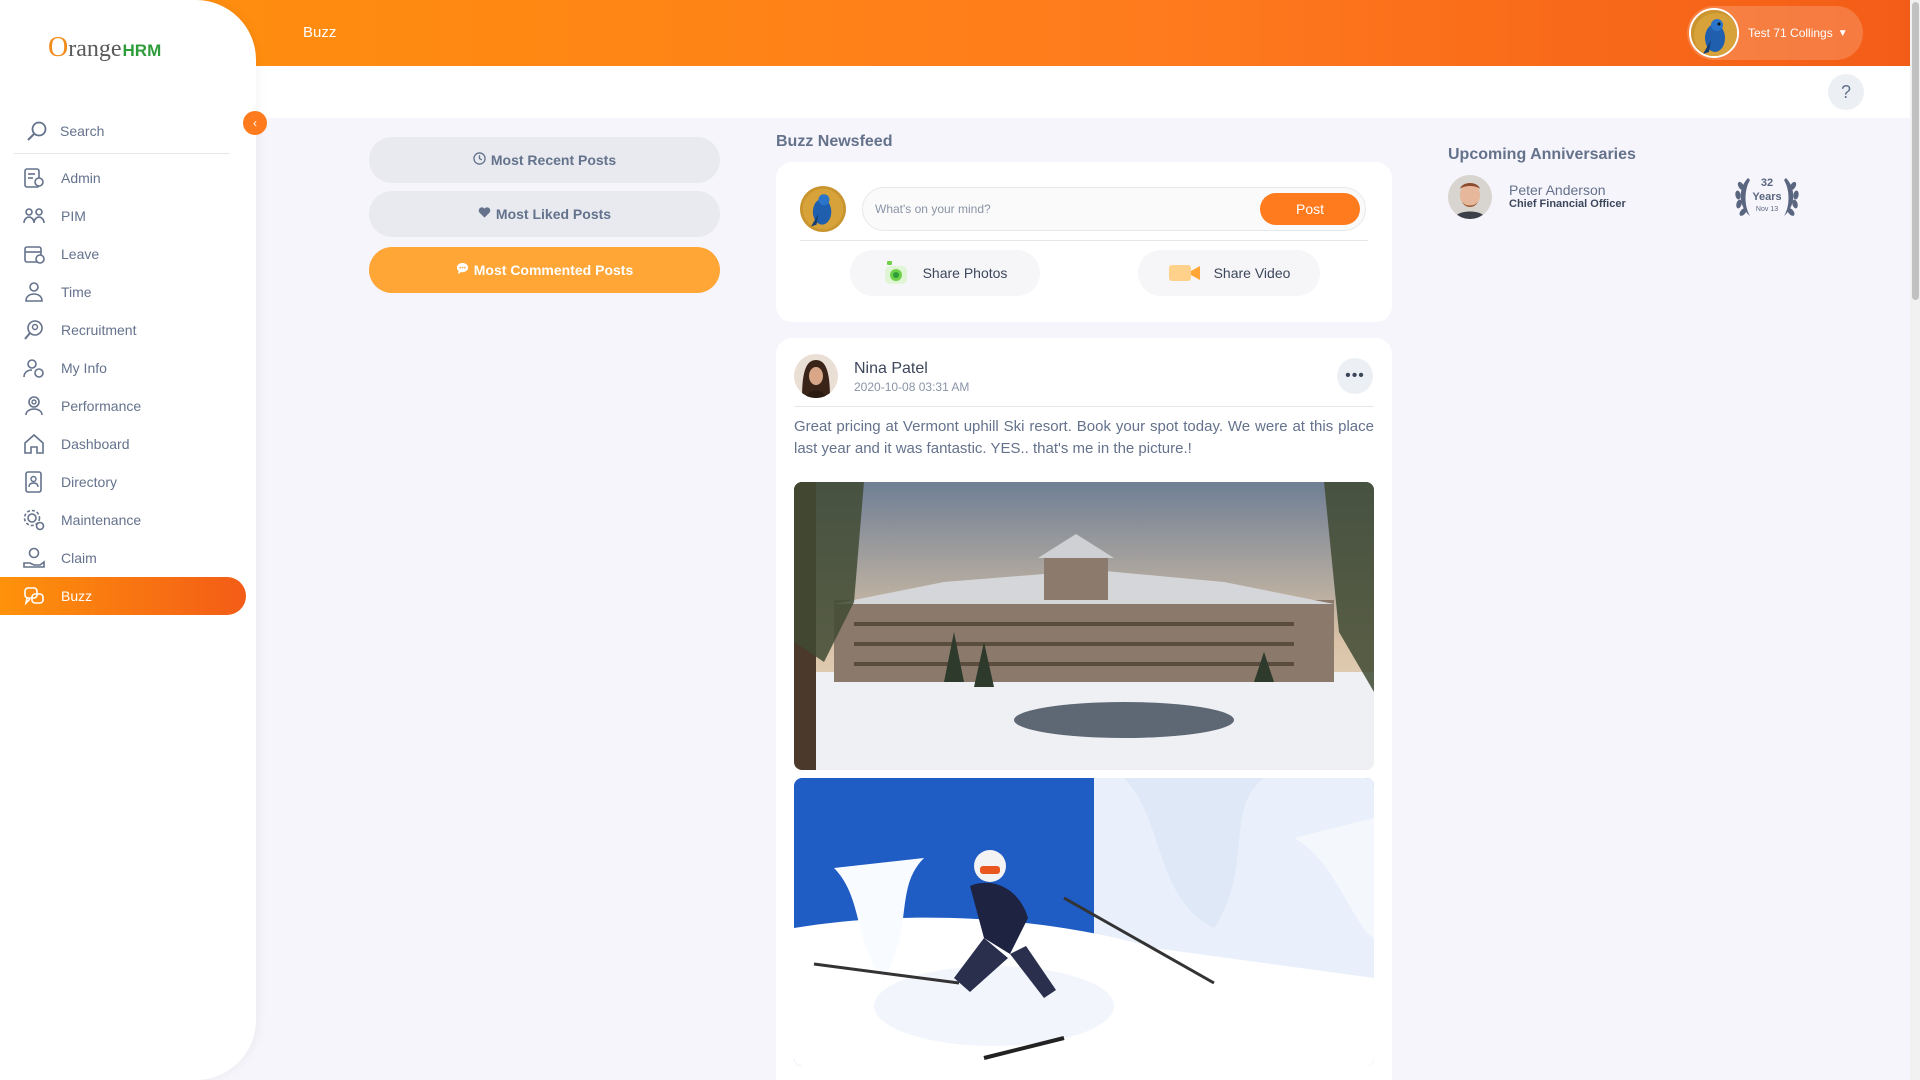 Image resolution: width=1920 pixels, height=1080 pixels. I want to click on most-recent-posts-button: Most Recent Posts, so click(544, 160).